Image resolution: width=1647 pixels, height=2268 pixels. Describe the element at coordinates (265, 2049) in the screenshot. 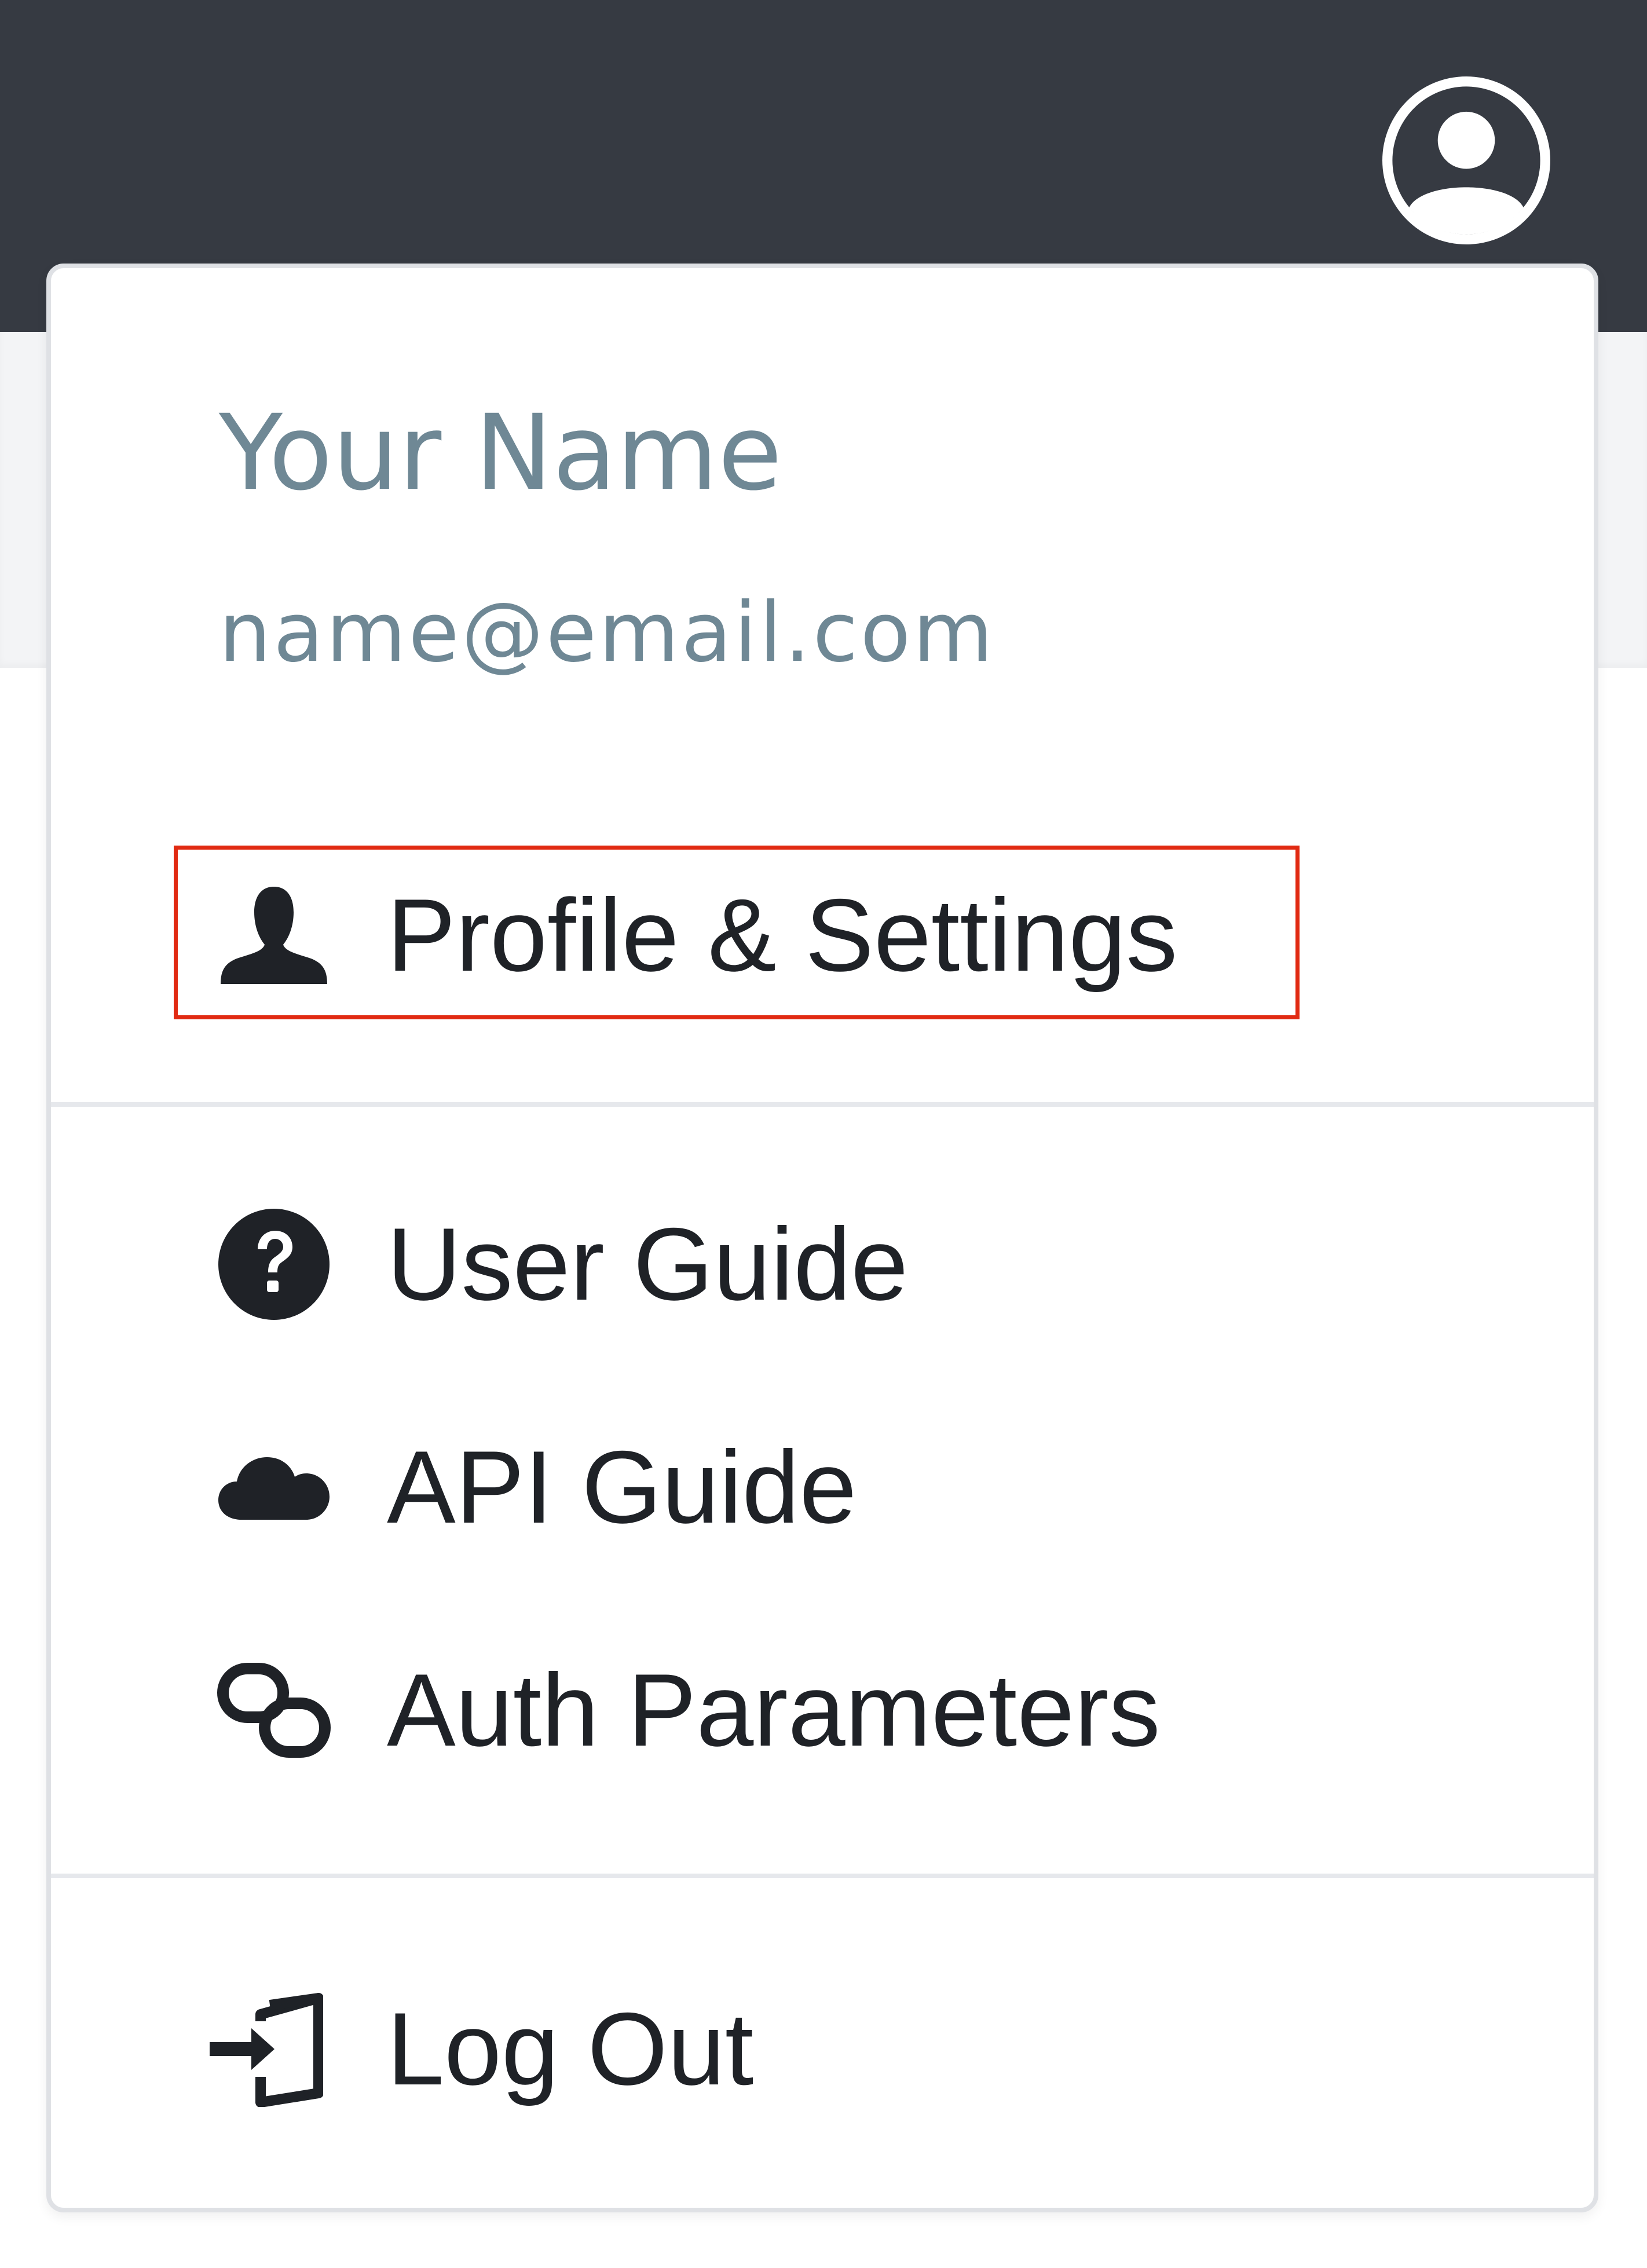

I see `log-out-icon` at that location.